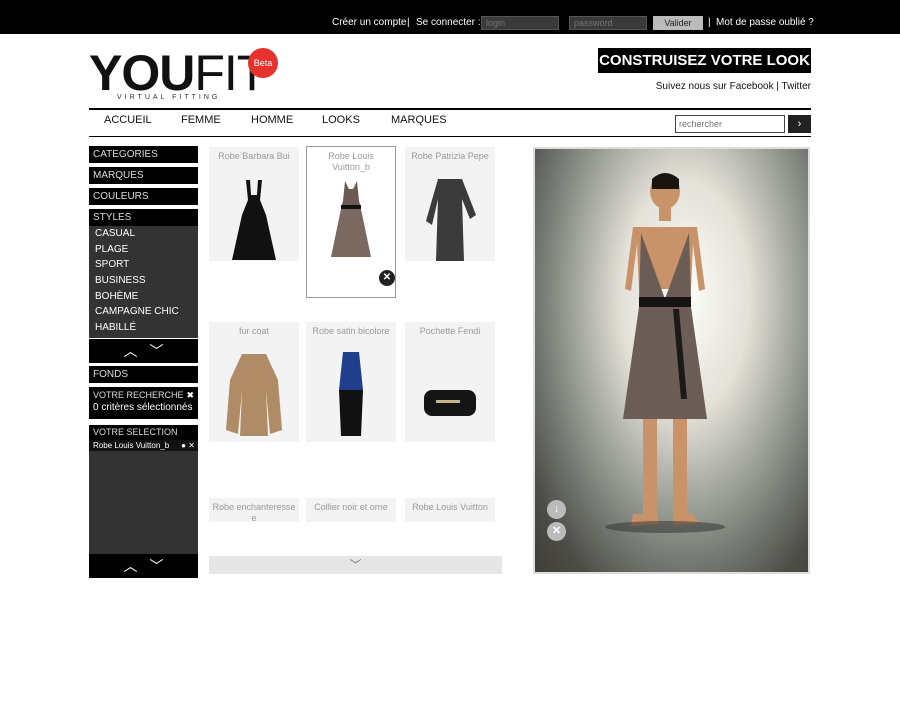 This screenshot has width=900, height=704. What do you see at coordinates (169, 97) in the screenshot?
I see `logo-subtitle: VIRTUAL FITTING` at bounding box center [169, 97].